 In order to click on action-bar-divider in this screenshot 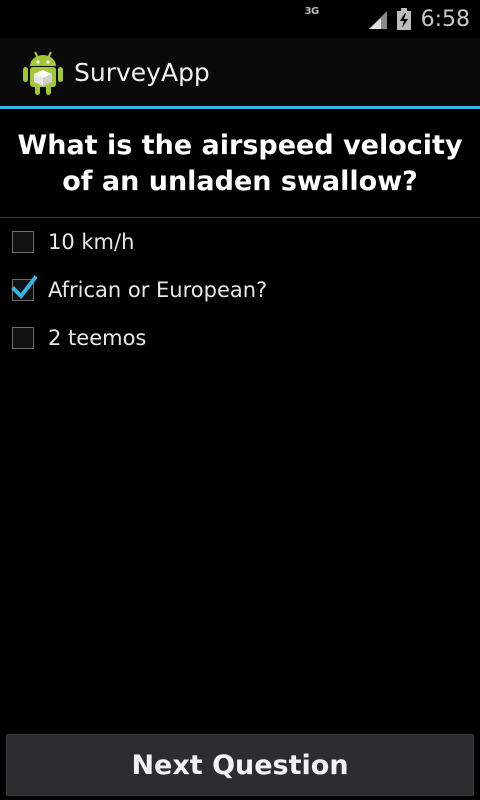, I will do `click(240, 107)`.